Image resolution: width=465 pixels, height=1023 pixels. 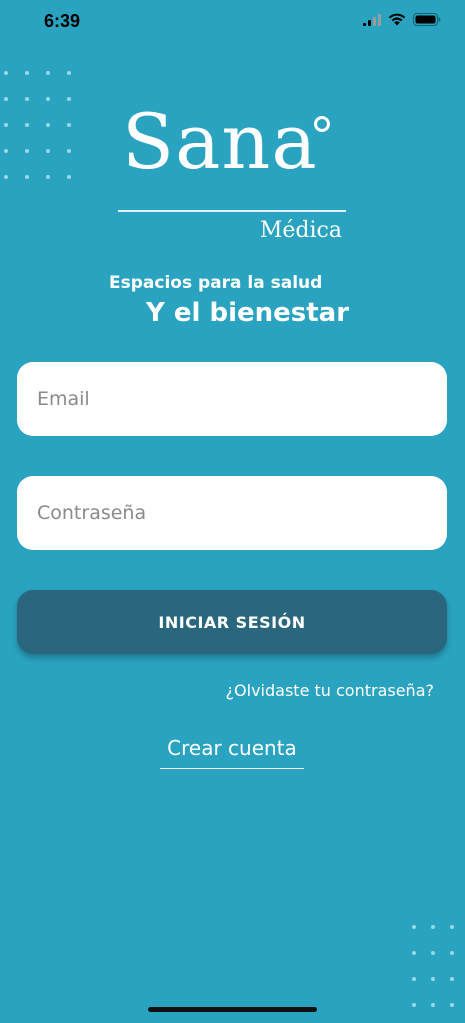 What do you see at coordinates (433, 966) in the screenshot?
I see `decorative-dots-bottom` at bounding box center [433, 966].